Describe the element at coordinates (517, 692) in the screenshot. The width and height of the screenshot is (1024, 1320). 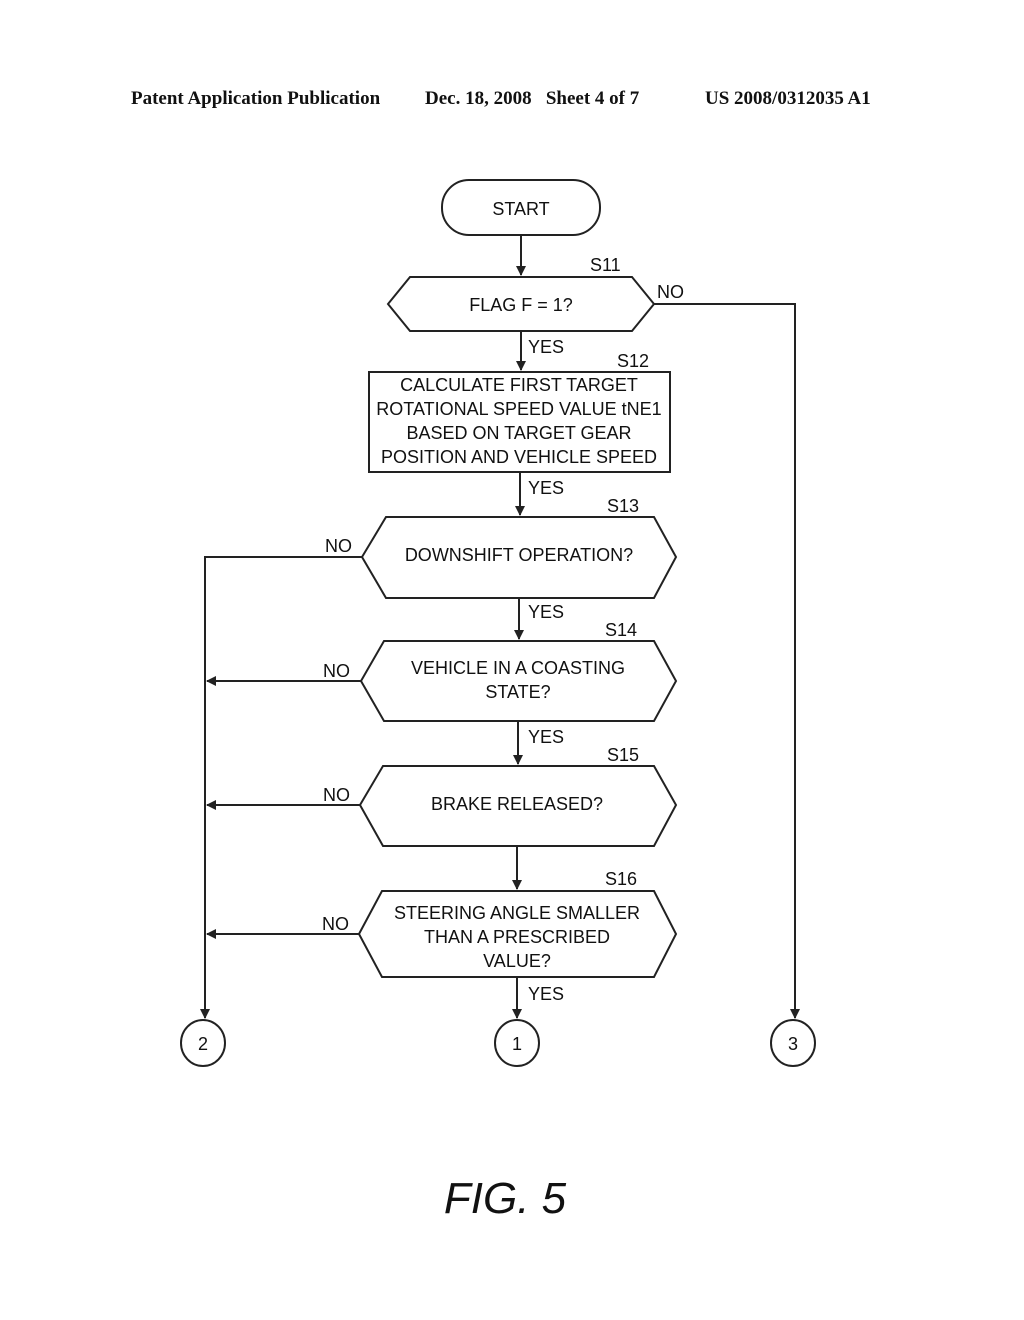
I see `s14-text-line2: STATE?` at that location.